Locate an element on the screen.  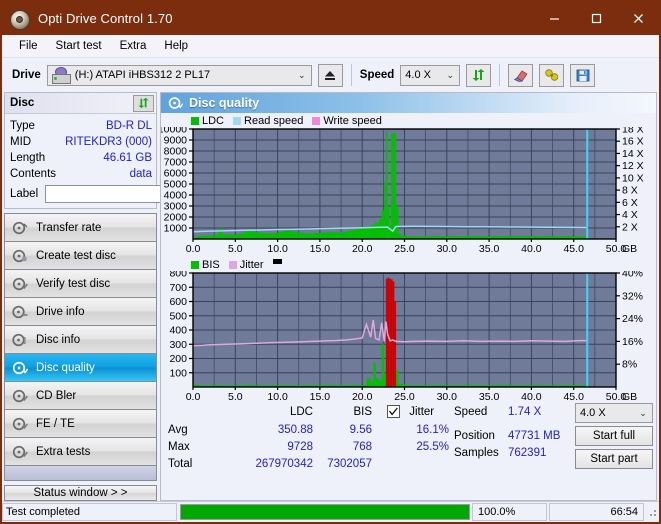
svg-text: 5000 is located at coordinates (176, 185).